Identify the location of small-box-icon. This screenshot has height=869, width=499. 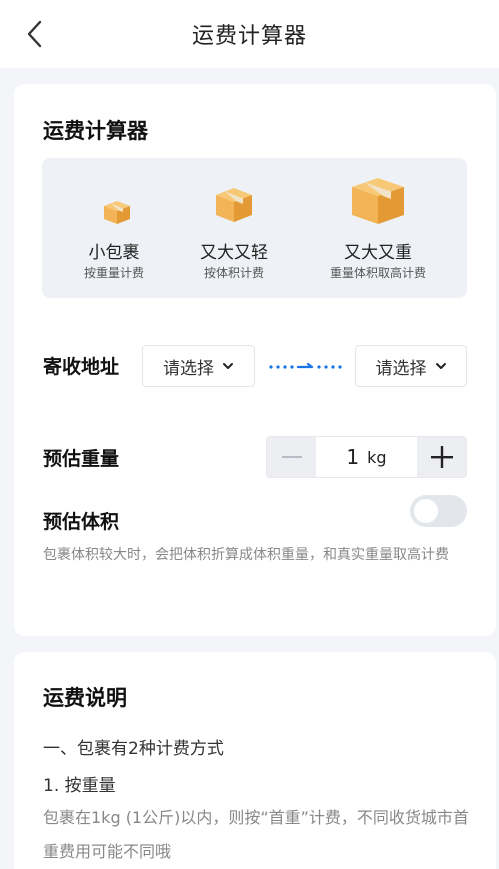
(117, 212).